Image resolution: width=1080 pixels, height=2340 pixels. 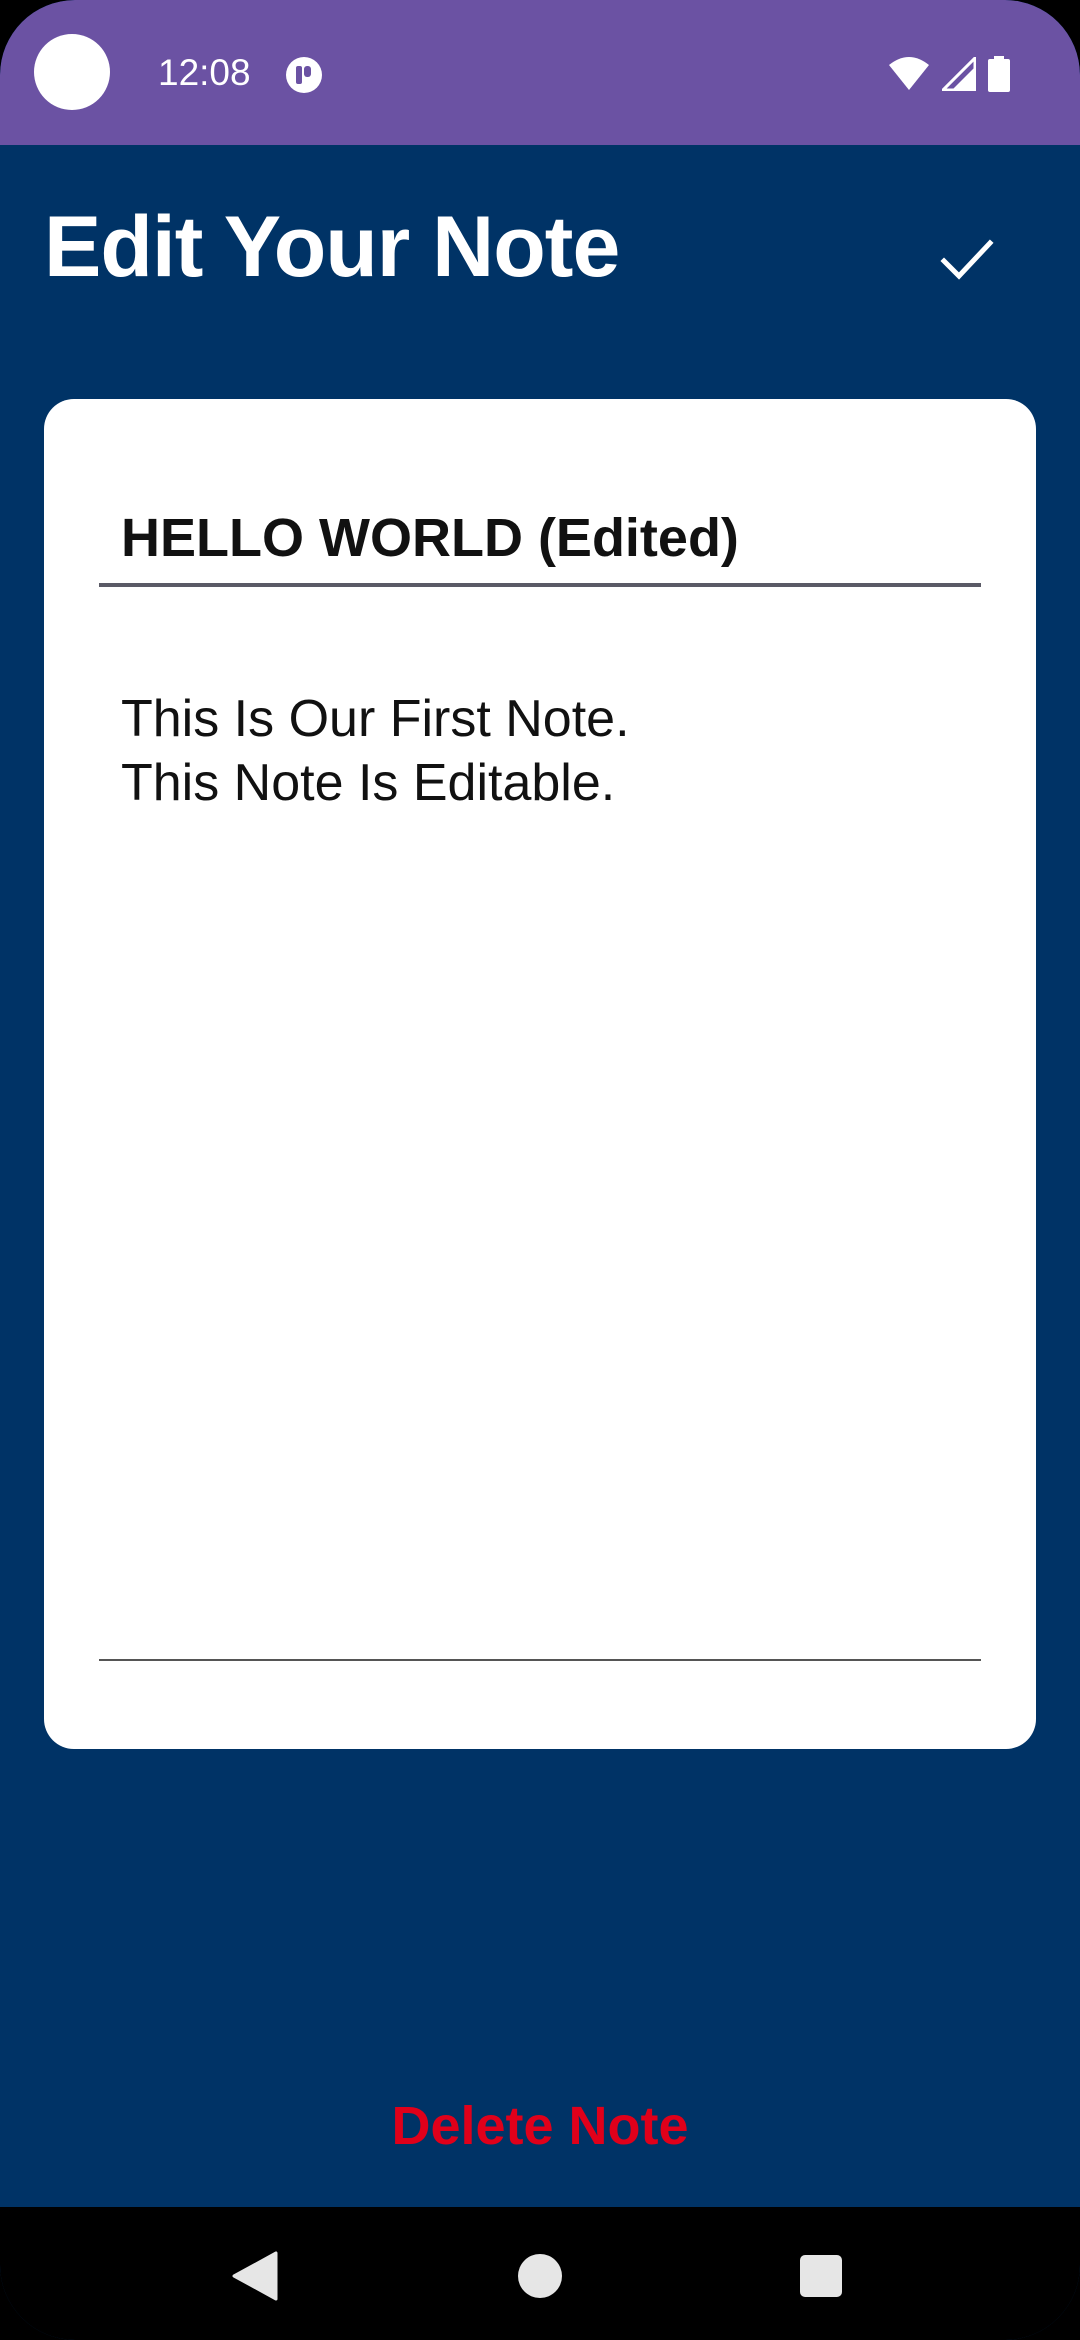 What do you see at coordinates (255, 2276) in the screenshot?
I see `back-icon` at bounding box center [255, 2276].